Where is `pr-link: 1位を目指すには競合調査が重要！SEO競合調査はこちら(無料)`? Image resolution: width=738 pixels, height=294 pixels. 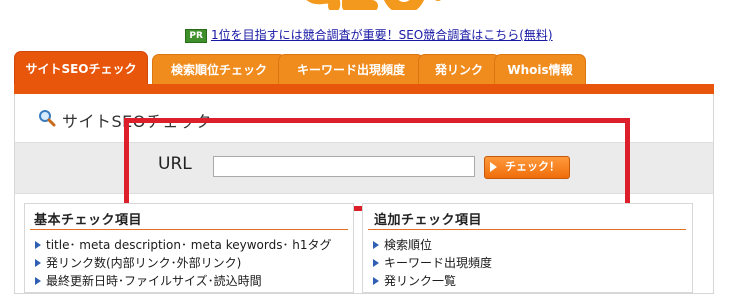
pr-link: 1位を目指すには競合調査が重要！SEO競合調査はこちら(無料) is located at coordinates (382, 35).